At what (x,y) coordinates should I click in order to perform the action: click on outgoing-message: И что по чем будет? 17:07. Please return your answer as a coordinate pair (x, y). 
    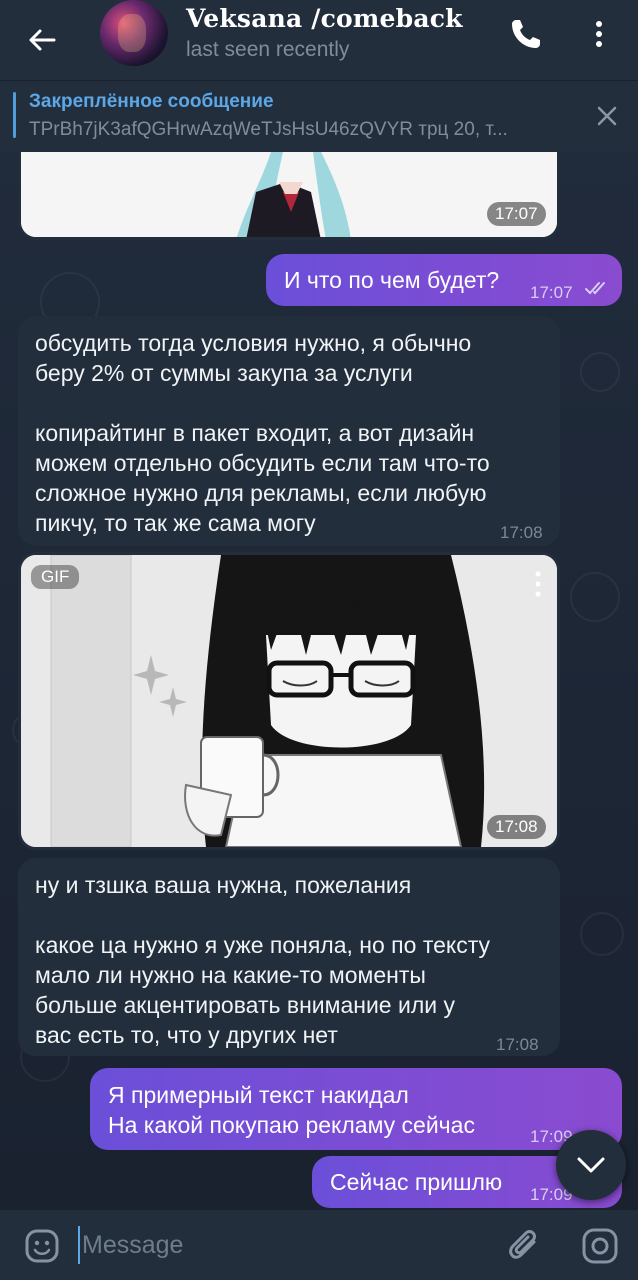
    Looking at the image, I should click on (444, 280).